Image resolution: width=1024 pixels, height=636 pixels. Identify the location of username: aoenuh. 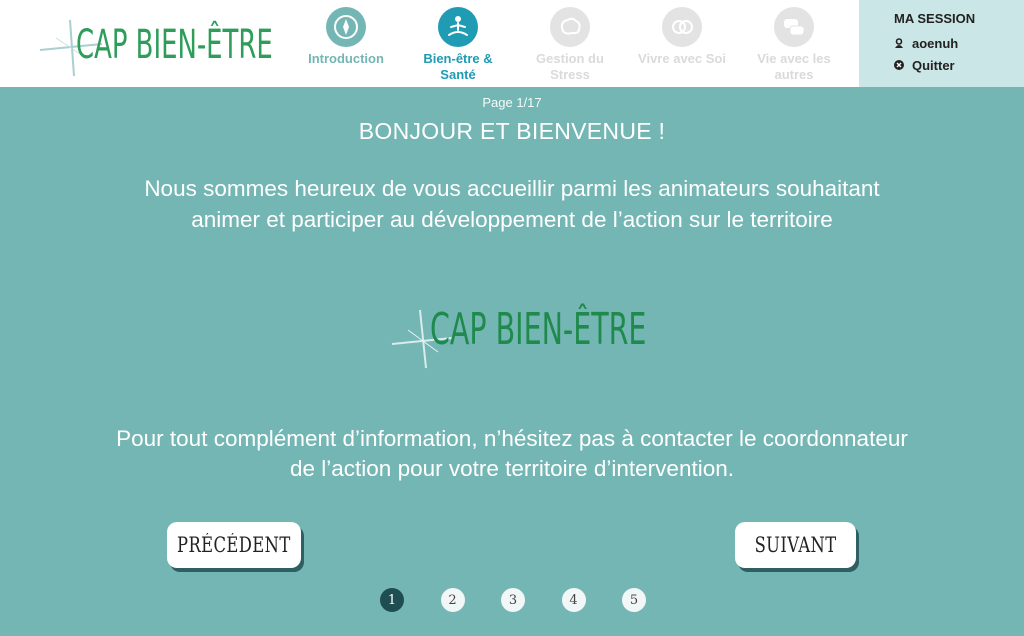
(935, 43).